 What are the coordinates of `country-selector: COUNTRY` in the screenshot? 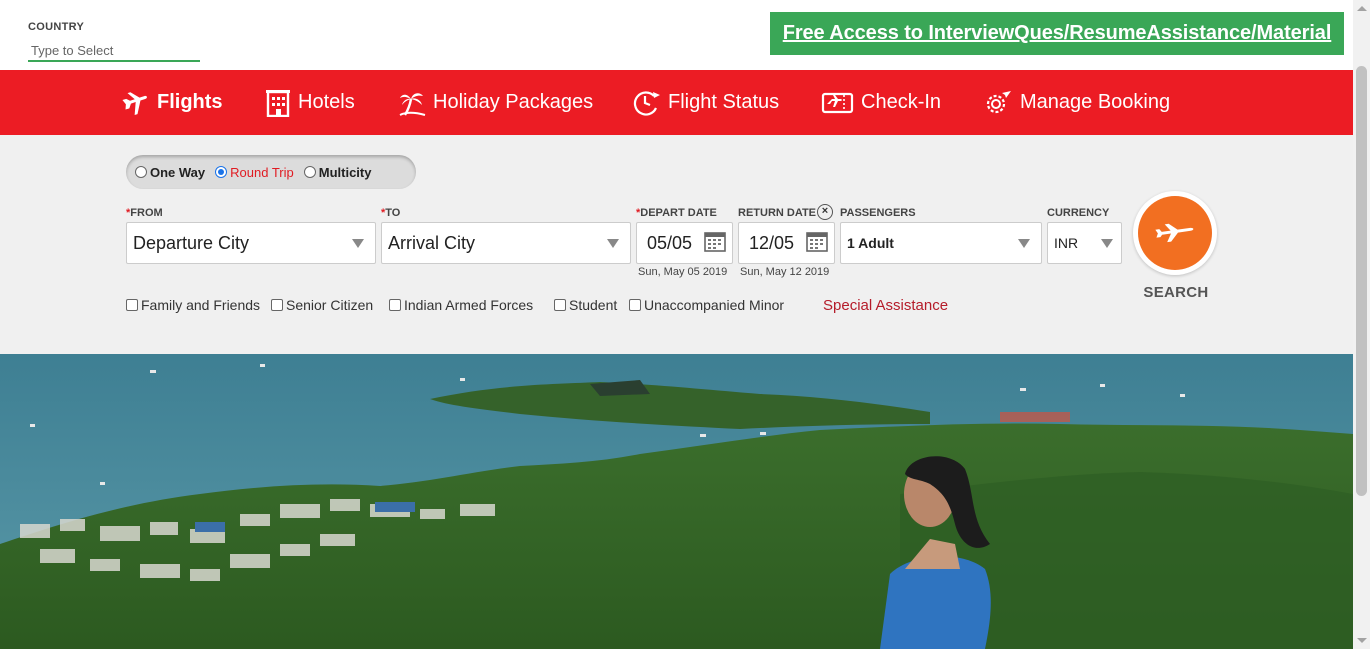 It's located at (114, 41).